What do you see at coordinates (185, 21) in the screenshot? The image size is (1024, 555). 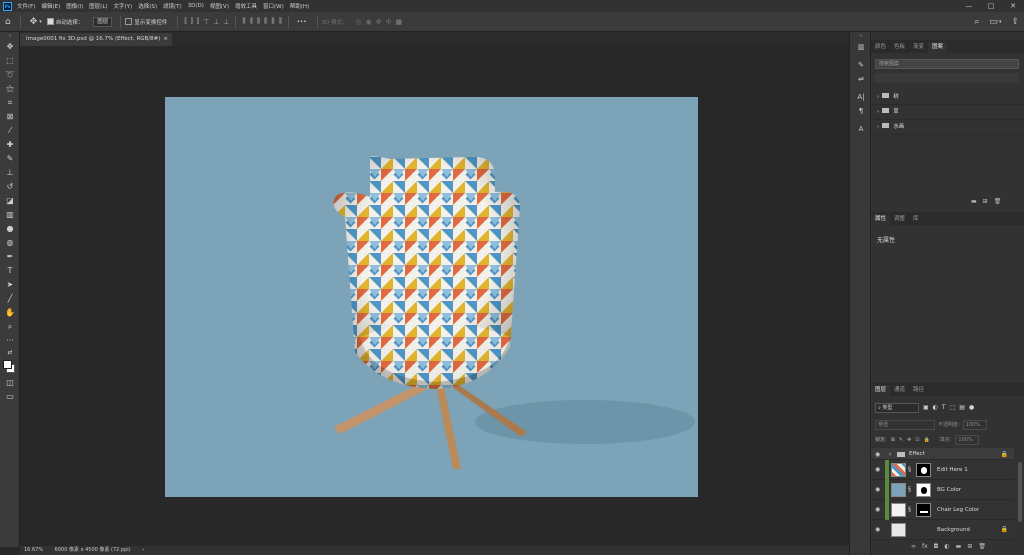 I see `align-left-icon: ⫿` at bounding box center [185, 21].